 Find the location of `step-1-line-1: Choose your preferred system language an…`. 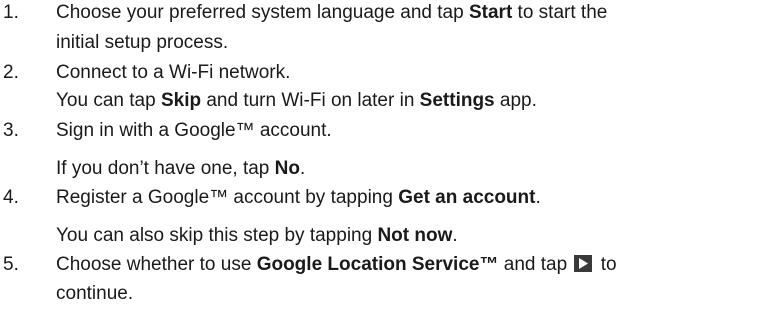

step-1-line-1: Choose your preferred system language an… is located at coordinates (332, 12).